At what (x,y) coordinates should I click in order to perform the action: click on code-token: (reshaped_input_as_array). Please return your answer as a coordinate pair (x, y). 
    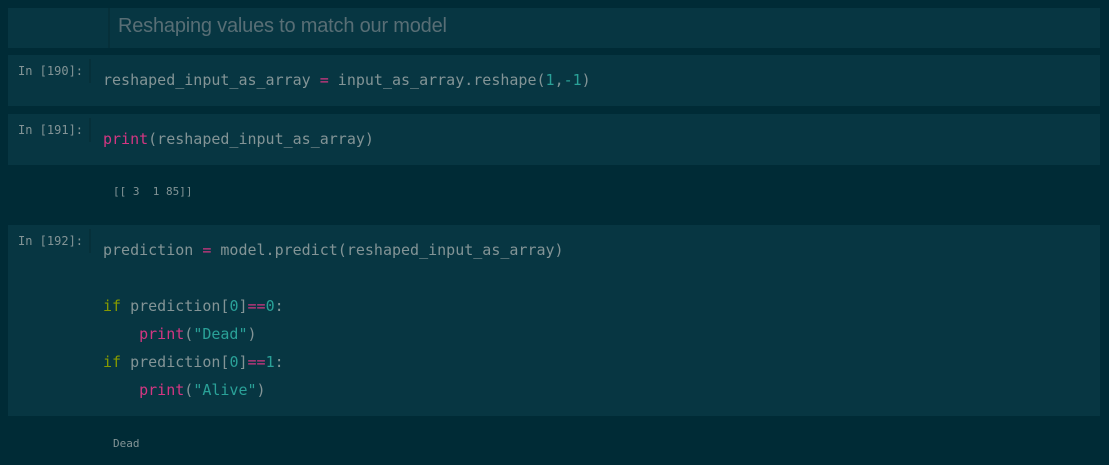
    Looking at the image, I should click on (261, 139).